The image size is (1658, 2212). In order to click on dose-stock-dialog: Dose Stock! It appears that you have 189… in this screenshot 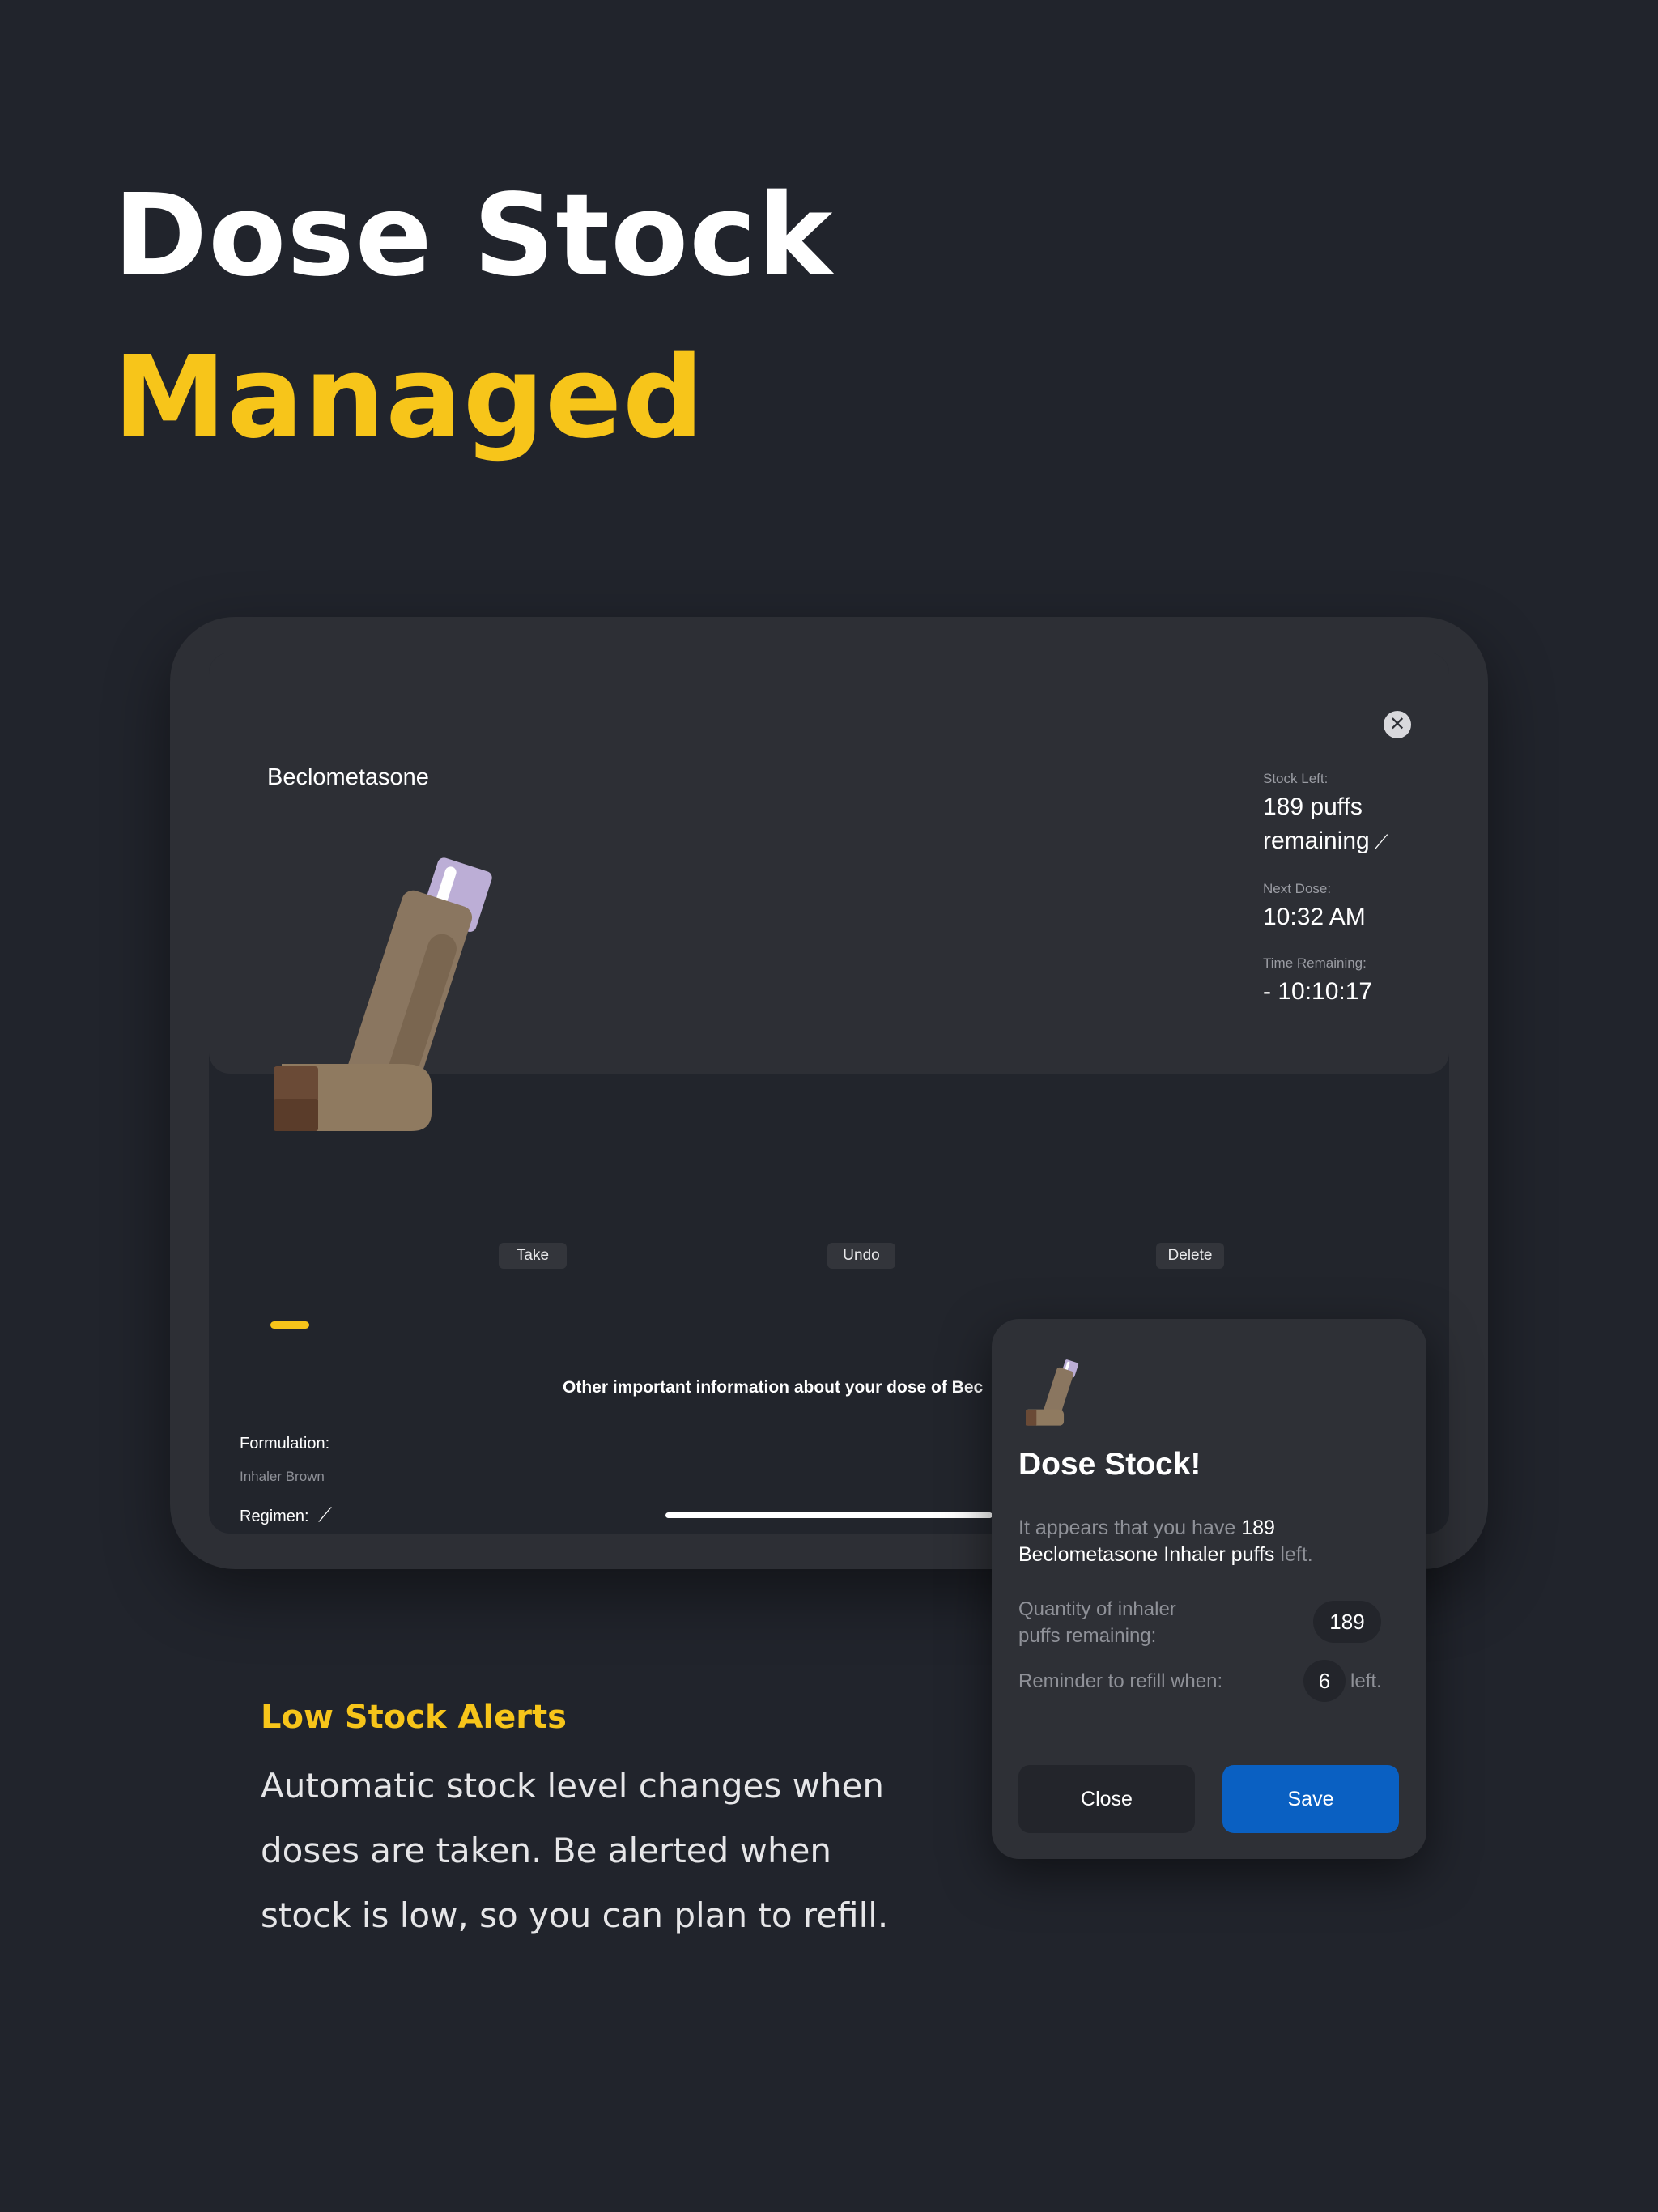, I will do `click(1209, 1589)`.